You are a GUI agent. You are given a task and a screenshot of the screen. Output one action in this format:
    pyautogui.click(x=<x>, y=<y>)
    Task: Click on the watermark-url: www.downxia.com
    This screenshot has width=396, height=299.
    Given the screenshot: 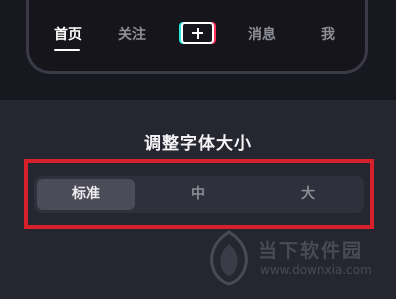 What is the action you would take?
    pyautogui.click(x=316, y=270)
    